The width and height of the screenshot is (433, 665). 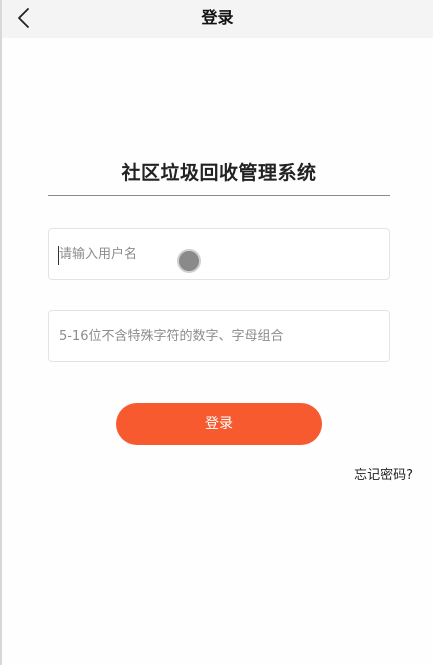 I want to click on nav-title: 登录, so click(x=217, y=17).